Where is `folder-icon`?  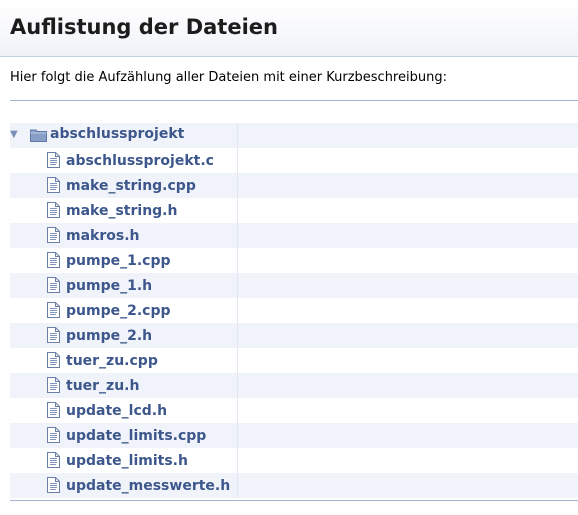
folder-icon is located at coordinates (38, 136).